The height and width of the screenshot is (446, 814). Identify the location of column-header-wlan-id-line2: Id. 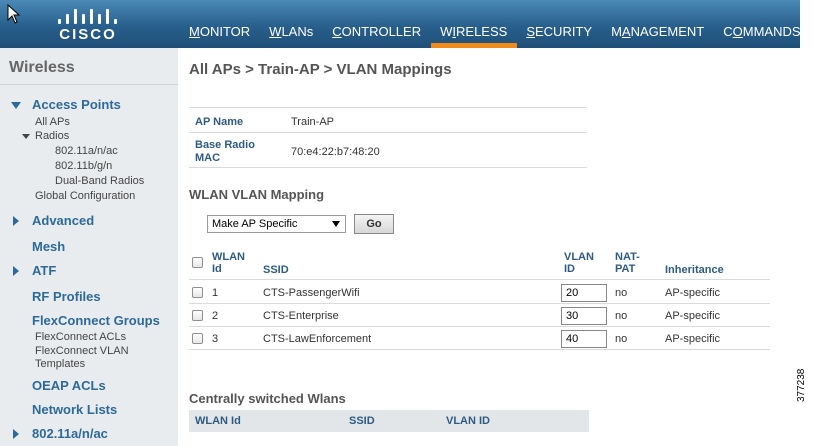
(217, 269).